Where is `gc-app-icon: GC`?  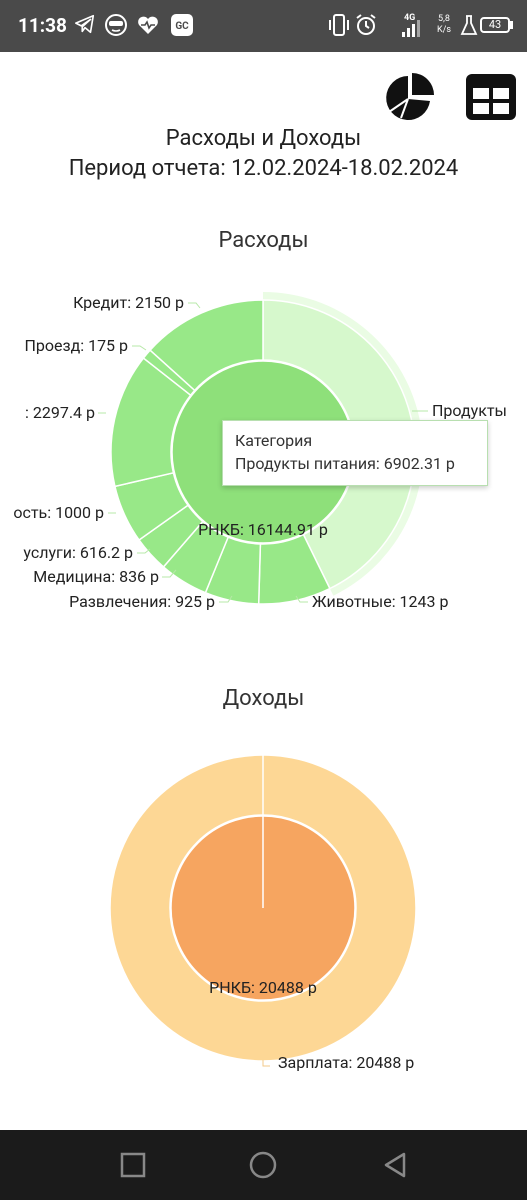 gc-app-icon: GC is located at coordinates (182, 25).